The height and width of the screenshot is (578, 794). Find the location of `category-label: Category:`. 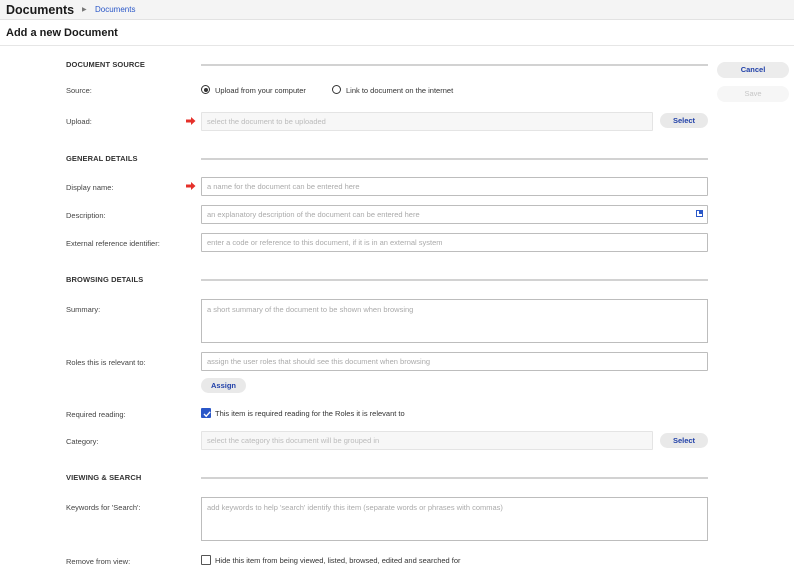

category-label: Category: is located at coordinates (82, 441).